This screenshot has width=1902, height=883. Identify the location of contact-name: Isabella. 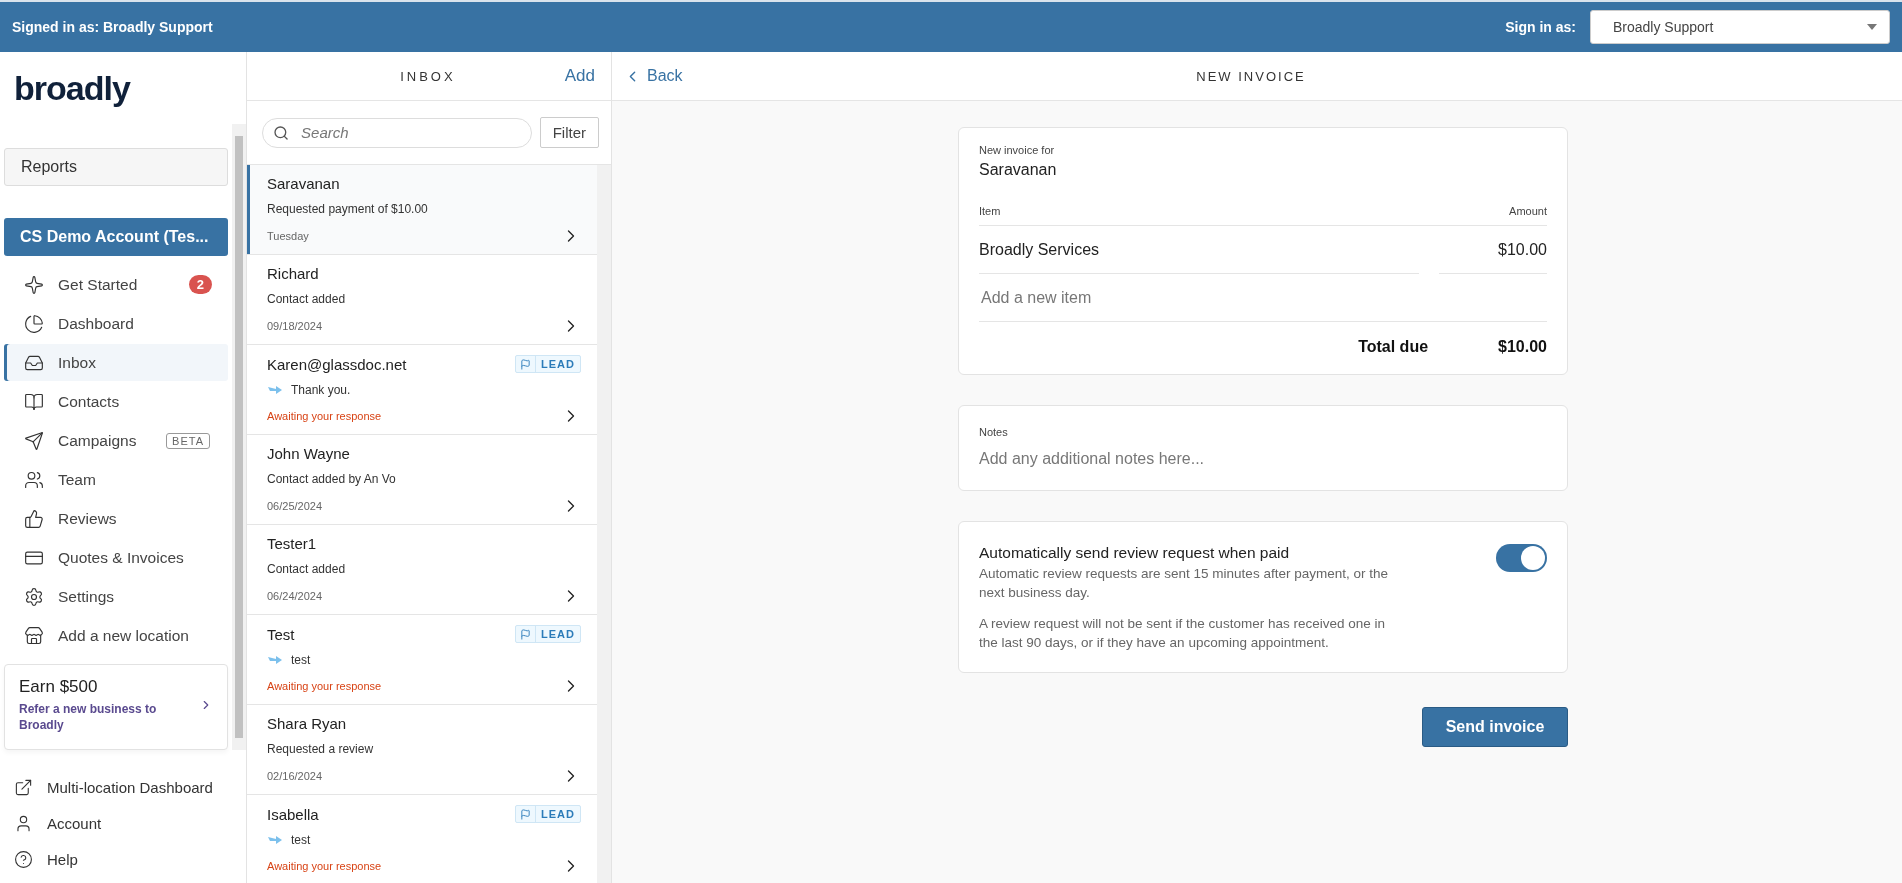
(293, 814).